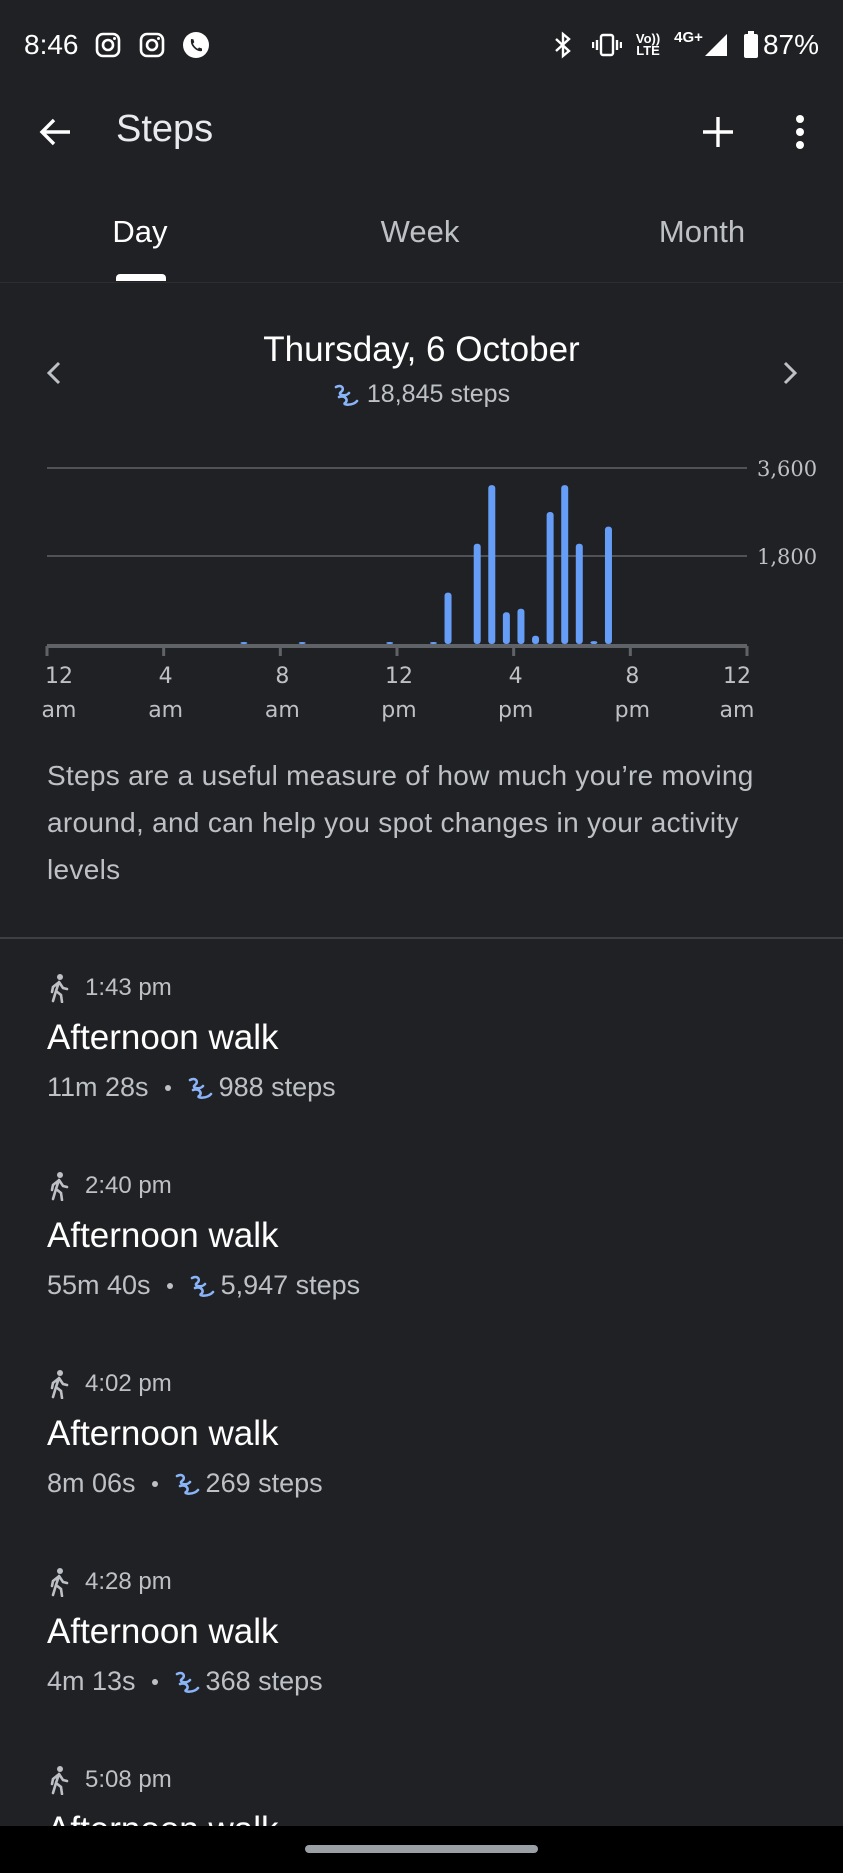  What do you see at coordinates (787, 469) in the screenshot?
I see `y-tick-3600: 3,600` at bounding box center [787, 469].